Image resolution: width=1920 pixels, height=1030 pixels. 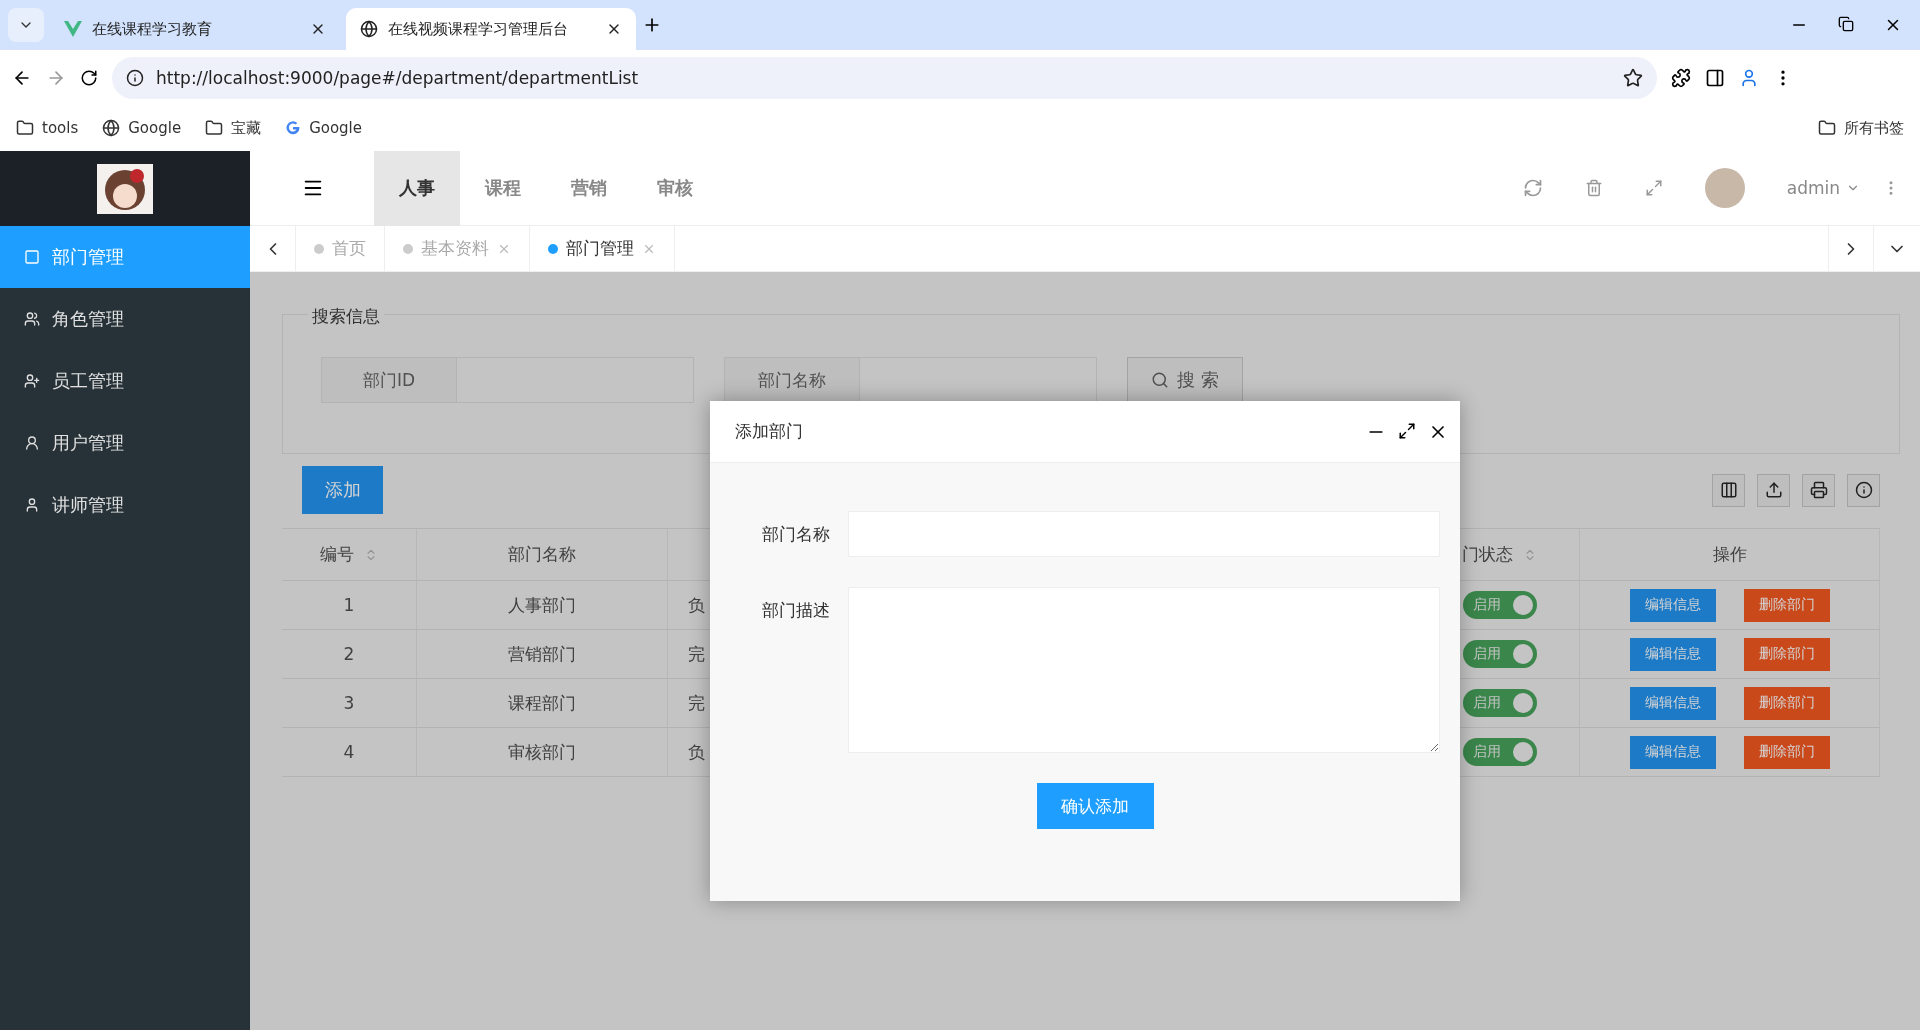 What do you see at coordinates (47, 128) in the screenshot?
I see `bookmark: tools` at bounding box center [47, 128].